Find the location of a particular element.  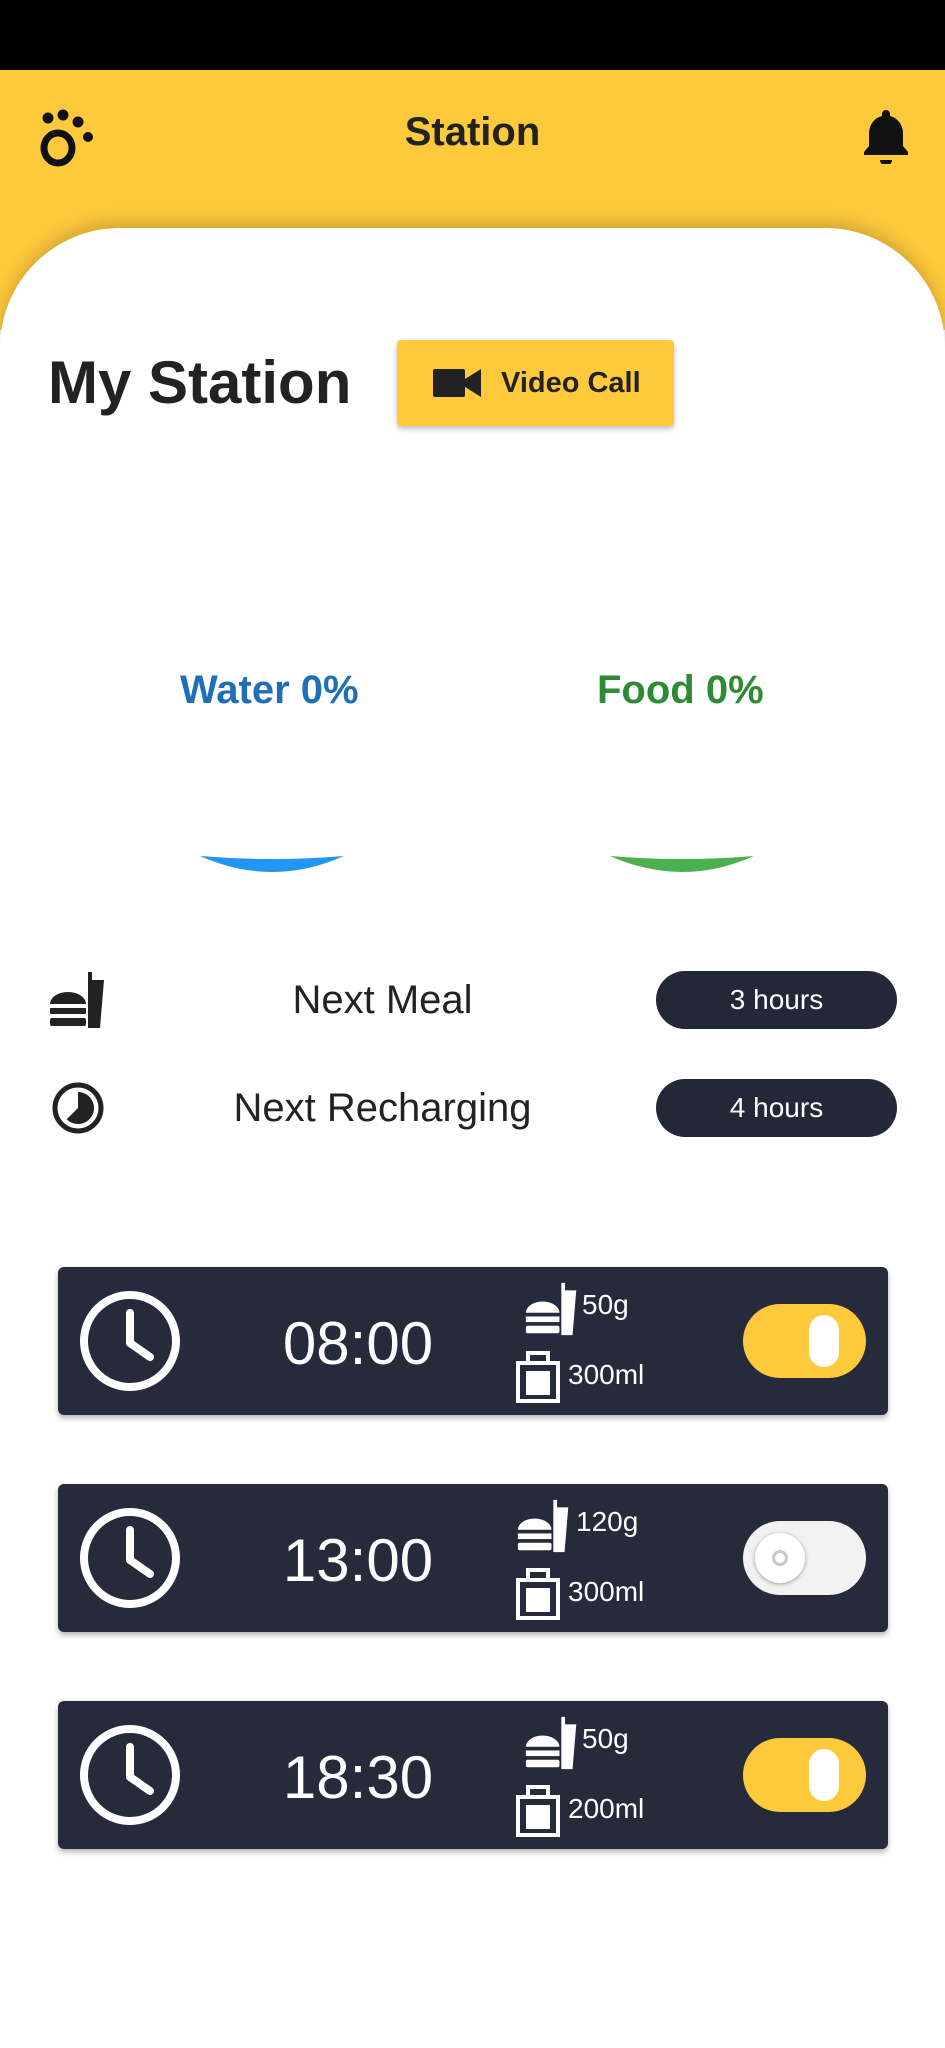

next-meal-row: Next Meal 3 hours is located at coordinates (472, 1000).